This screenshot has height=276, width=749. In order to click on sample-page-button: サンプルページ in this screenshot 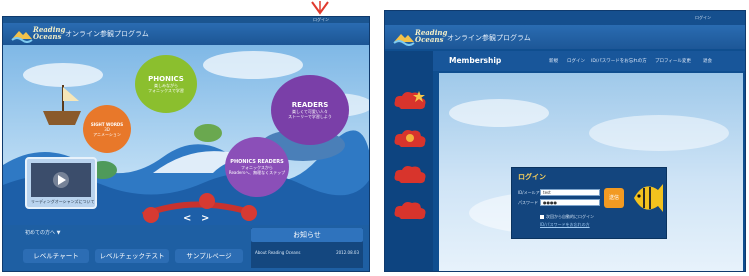, I will do `click(209, 256)`.